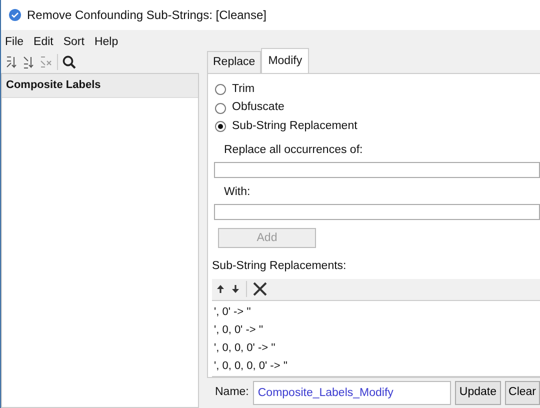  Describe the element at coordinates (260, 289) in the screenshot. I see `delete-icon` at that location.